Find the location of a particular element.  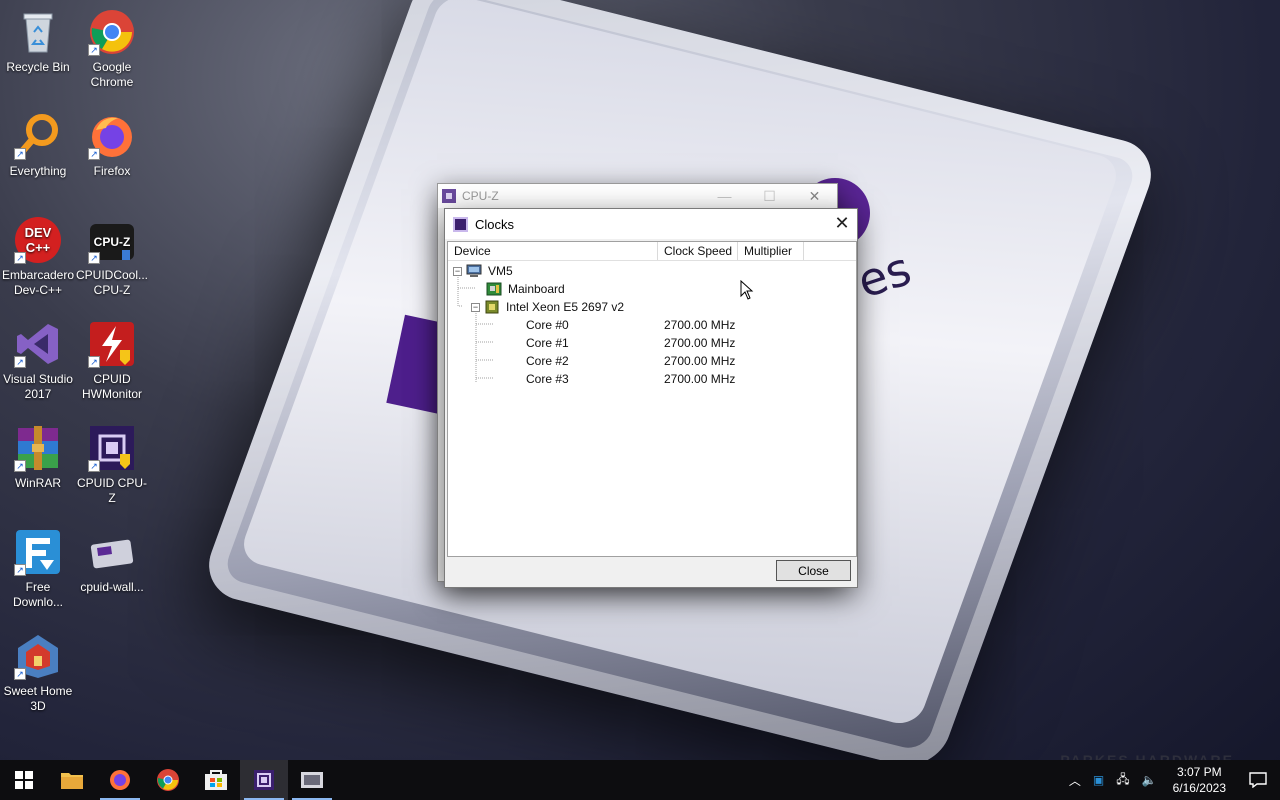

cpuz-cooler-icon: CPU-Z ↗ is located at coordinates (112, 240).